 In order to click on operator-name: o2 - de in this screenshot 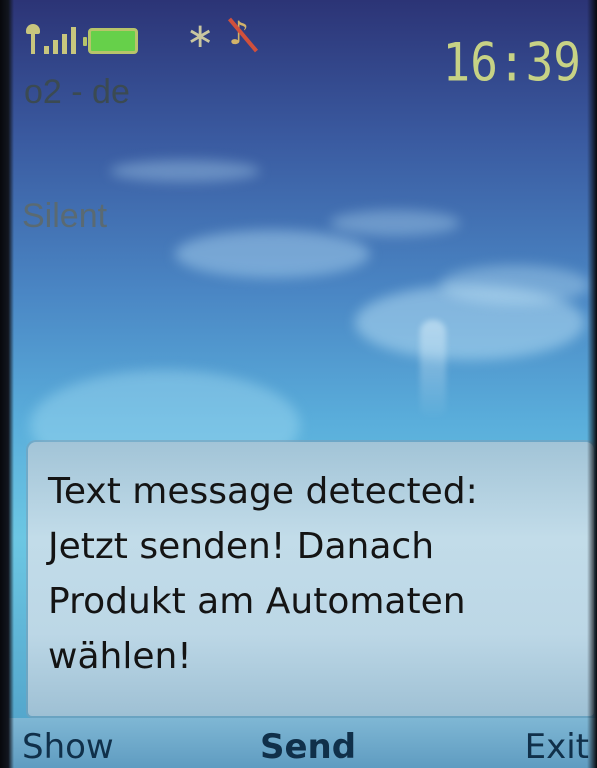, I will do `click(77, 92)`.